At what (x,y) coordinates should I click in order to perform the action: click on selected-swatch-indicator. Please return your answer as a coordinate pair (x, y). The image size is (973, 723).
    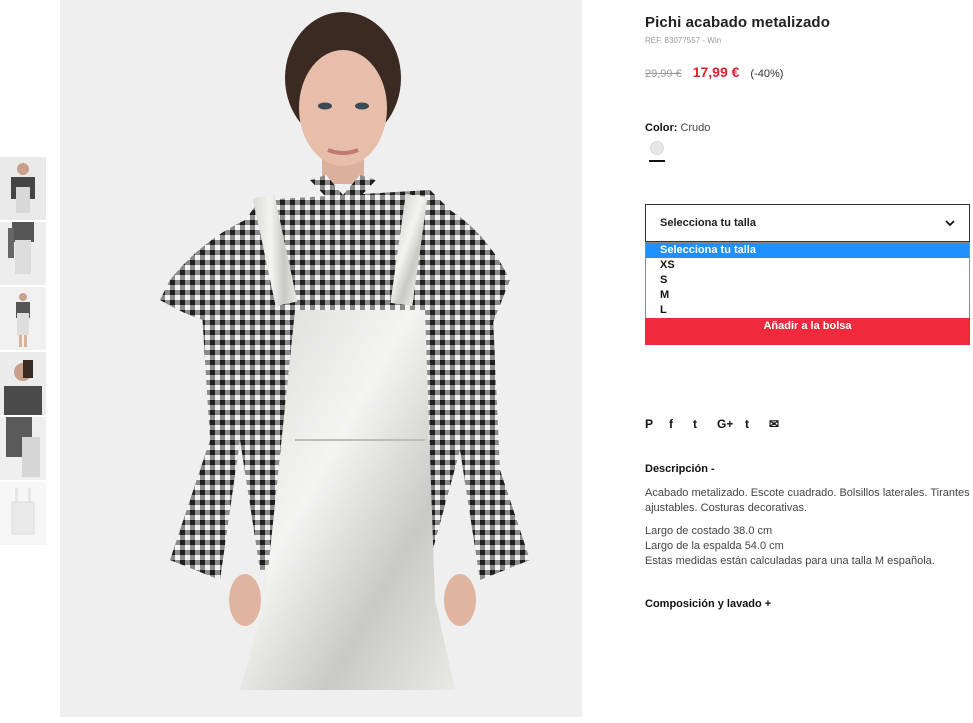
    Looking at the image, I should click on (657, 161).